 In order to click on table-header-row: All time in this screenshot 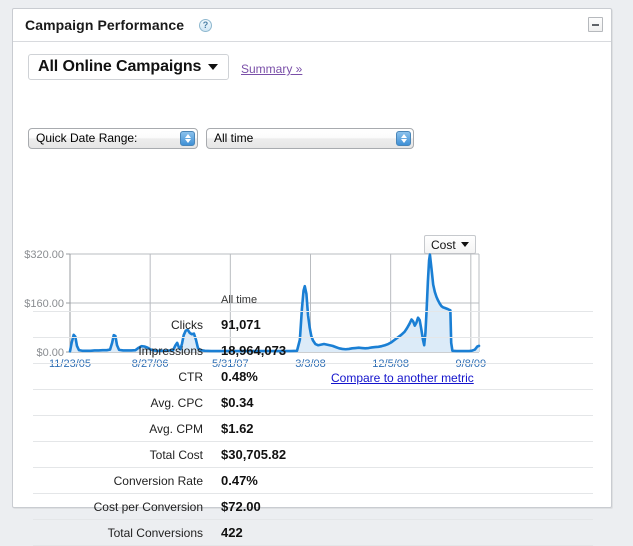, I will do `click(313, 300)`.